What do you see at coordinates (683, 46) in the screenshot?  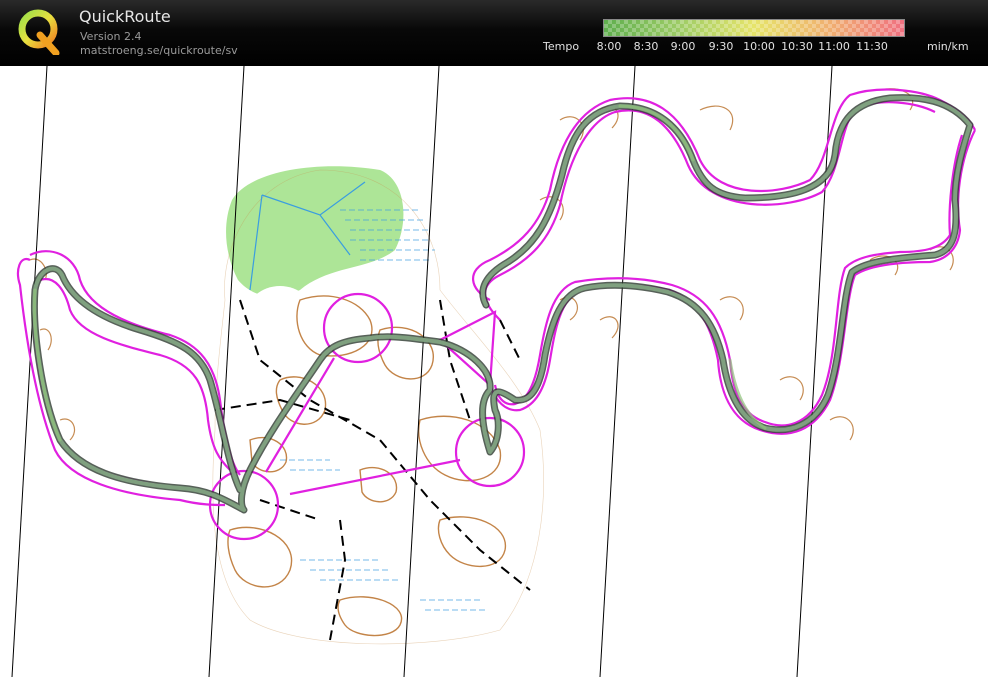 I see `tempo-tick-label: 9:00` at bounding box center [683, 46].